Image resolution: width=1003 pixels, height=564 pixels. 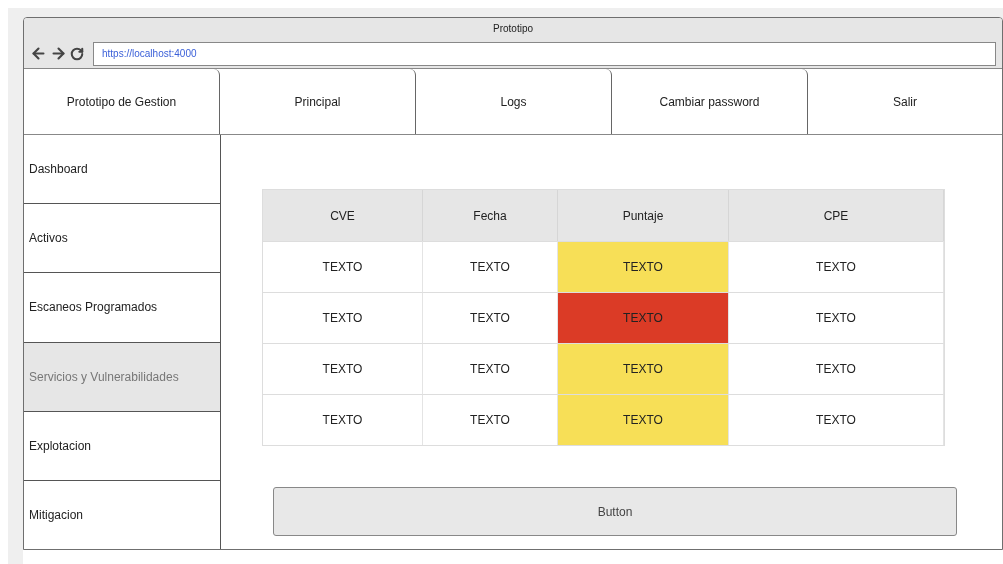 What do you see at coordinates (513, 28) in the screenshot?
I see `window-title: Prototipo` at bounding box center [513, 28].